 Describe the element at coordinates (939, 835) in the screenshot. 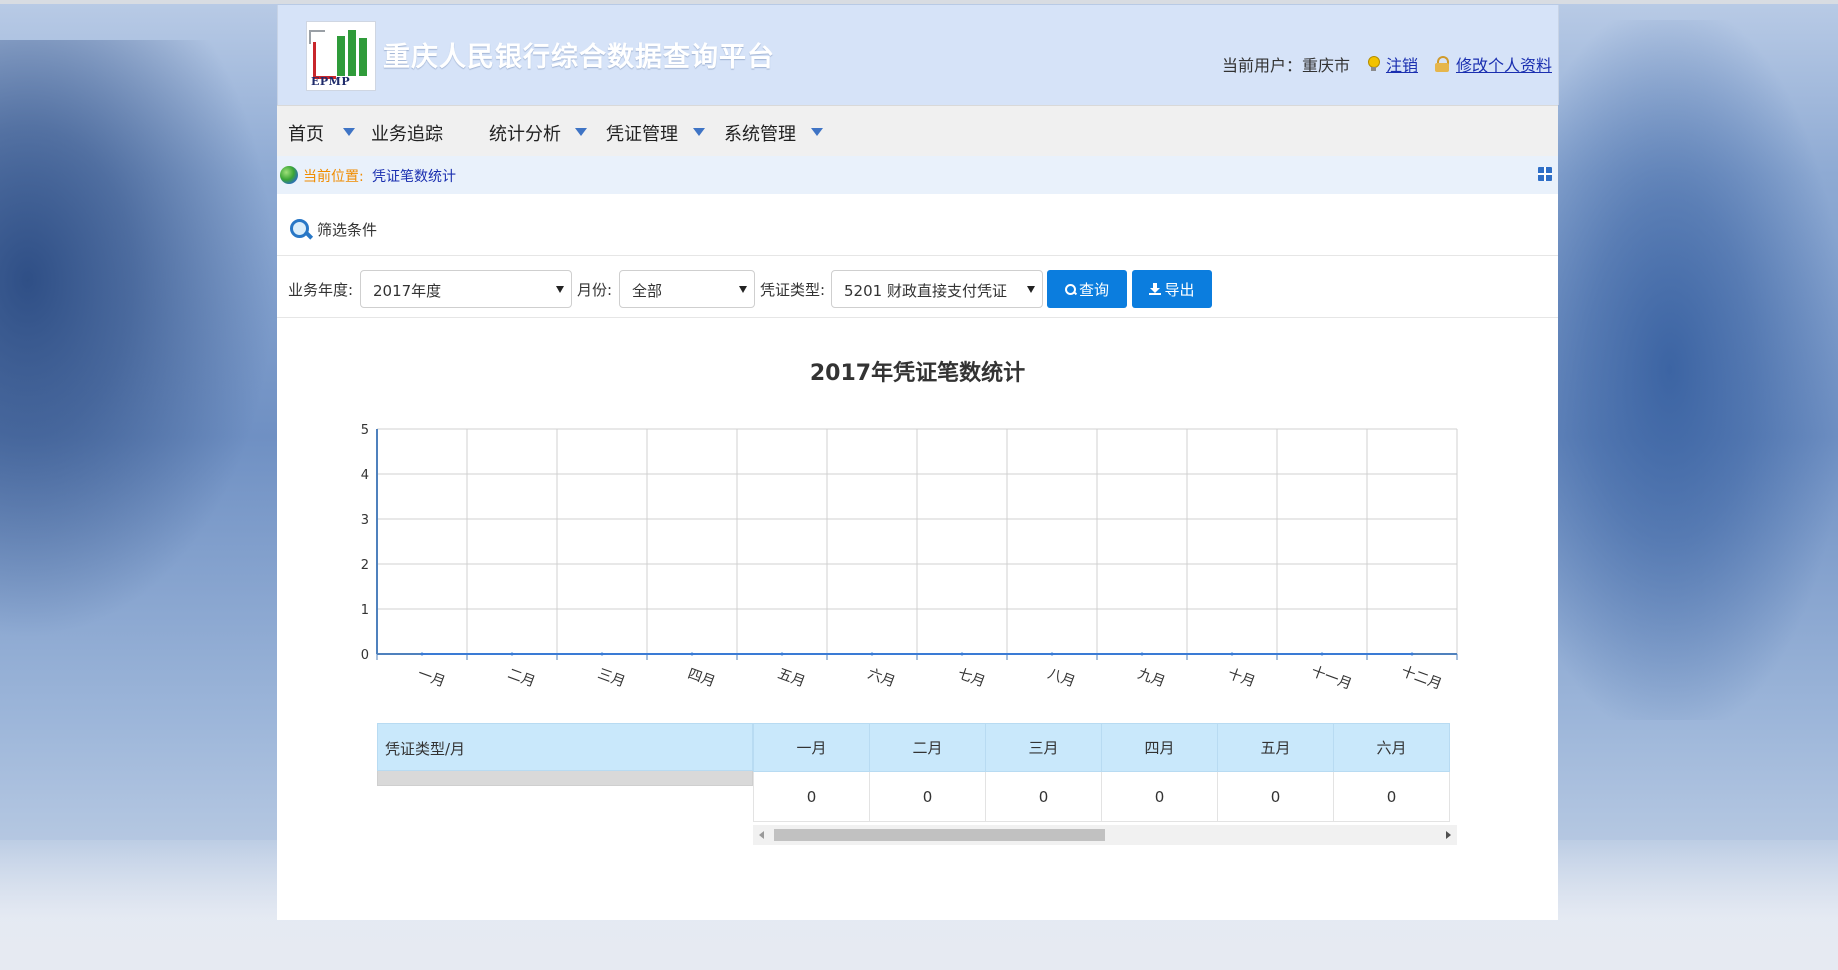

I see `scrollbar-thumb` at that location.